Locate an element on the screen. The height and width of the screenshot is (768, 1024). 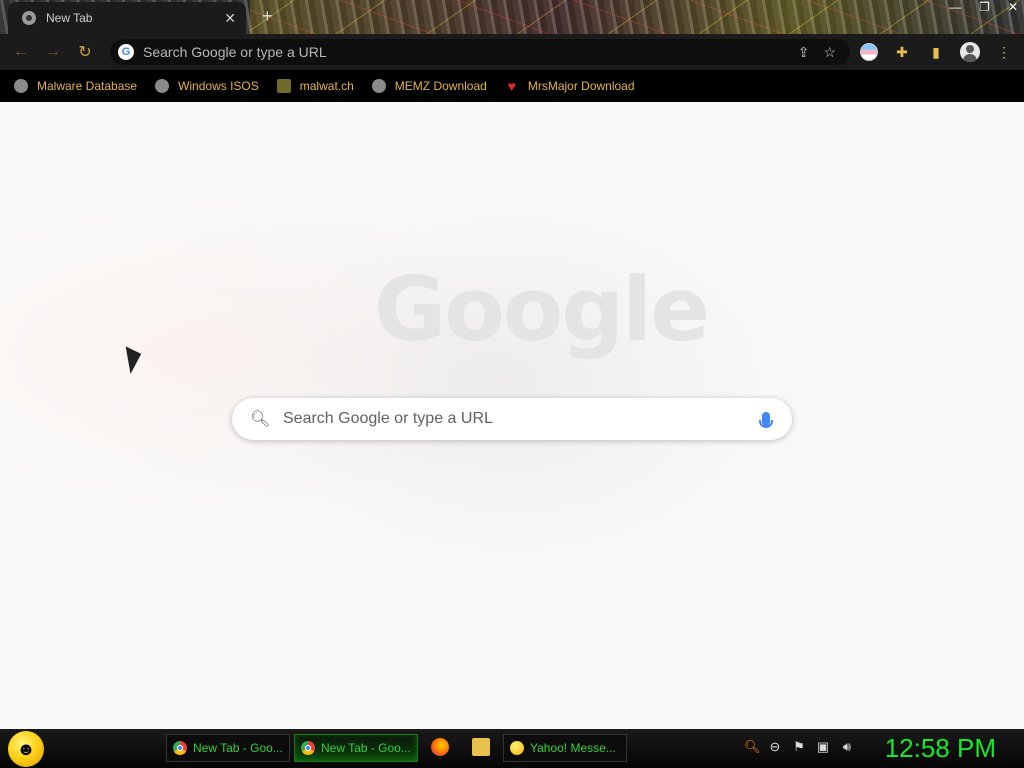
profile-avatar-icon is located at coordinates (970, 52).